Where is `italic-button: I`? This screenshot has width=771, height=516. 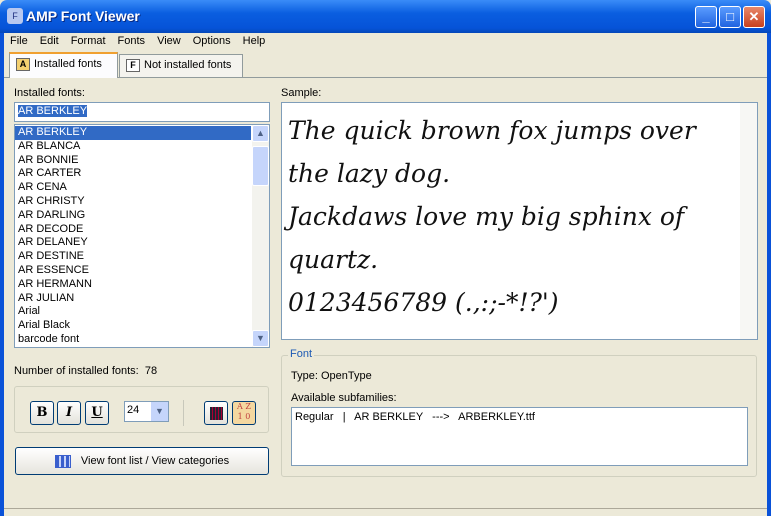 italic-button: I is located at coordinates (69, 413).